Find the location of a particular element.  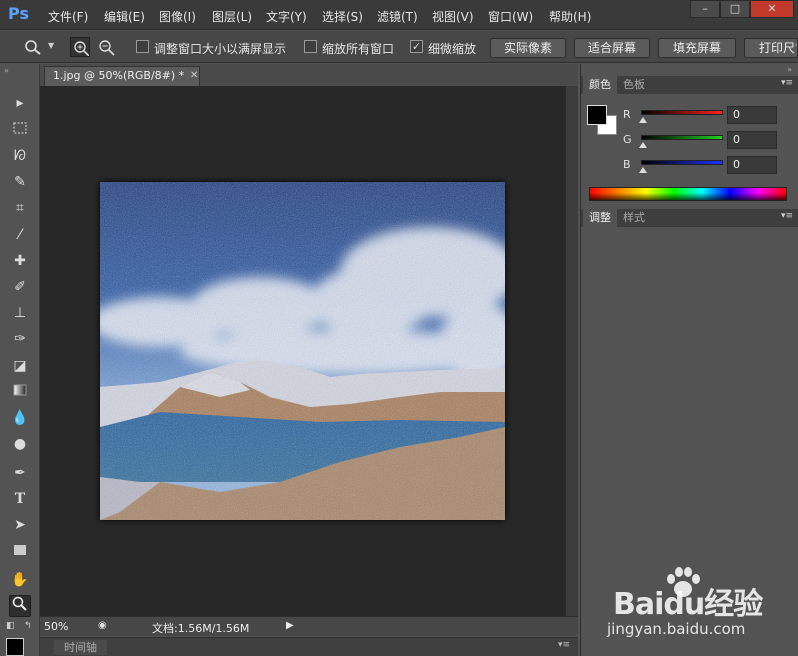

blue-value-input: 0 is located at coordinates (752, 165).